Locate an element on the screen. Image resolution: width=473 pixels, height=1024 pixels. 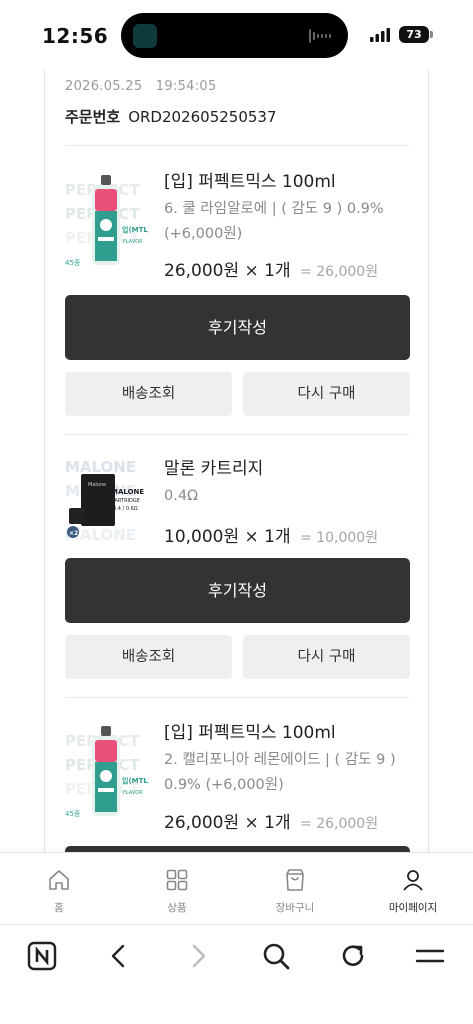
item-option: 6. 쿨 라임알로에 | ( 감도 9 ) 0.9% (+6,000원) is located at coordinates (274, 221).